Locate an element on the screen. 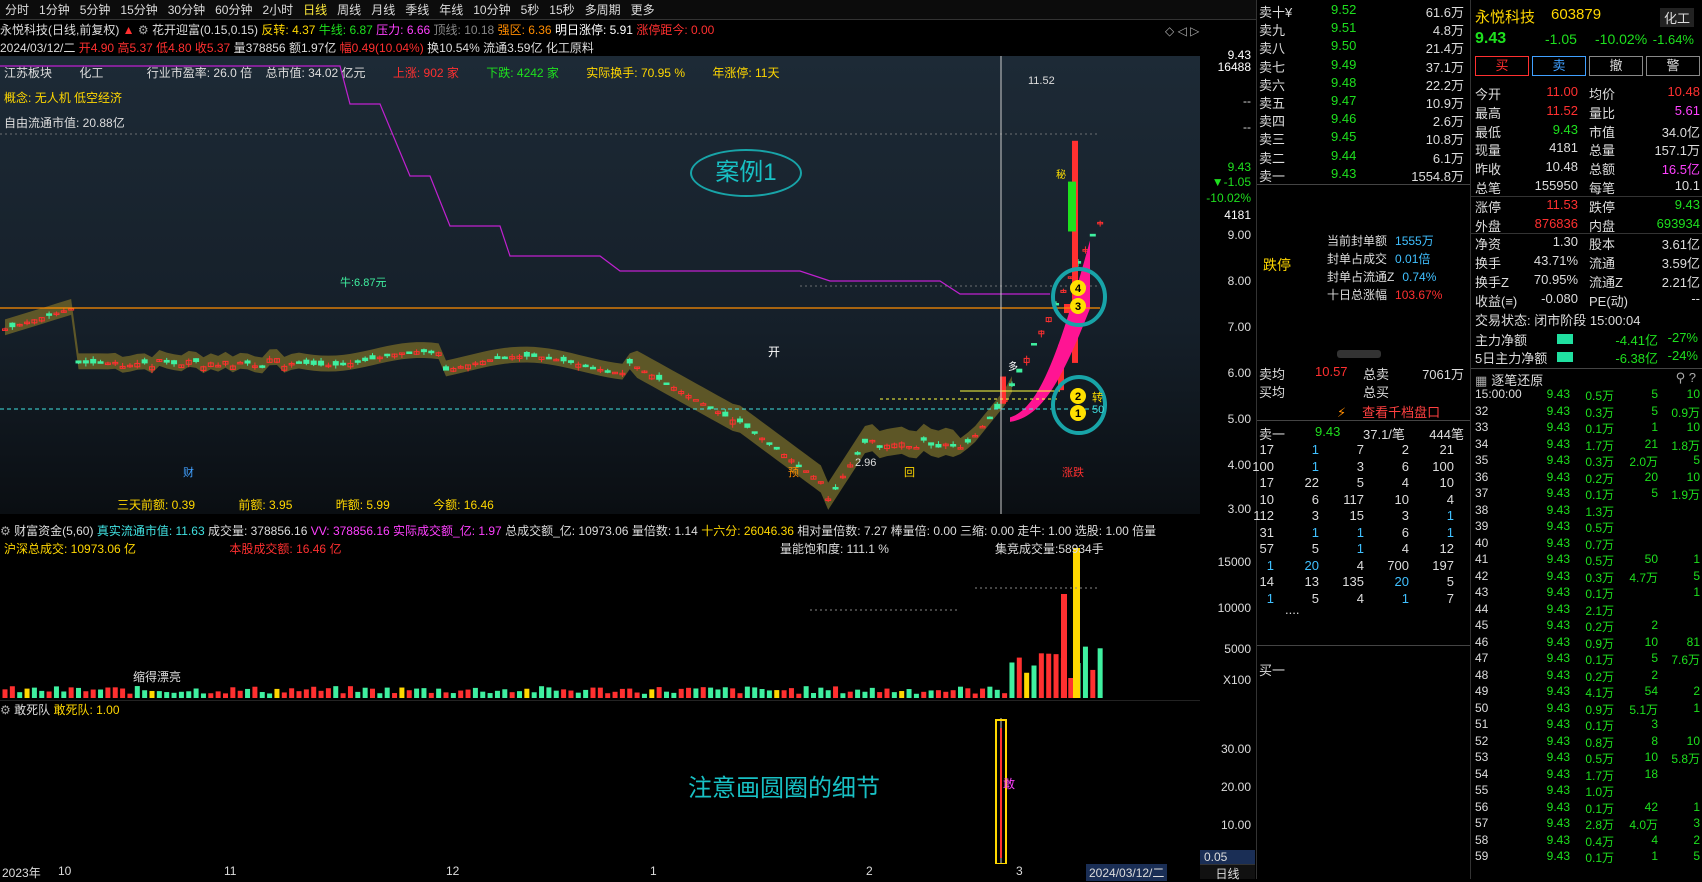 The height and width of the screenshot is (882, 1702). ticks-expand-icon: ▦ is located at coordinates (1481, 380).